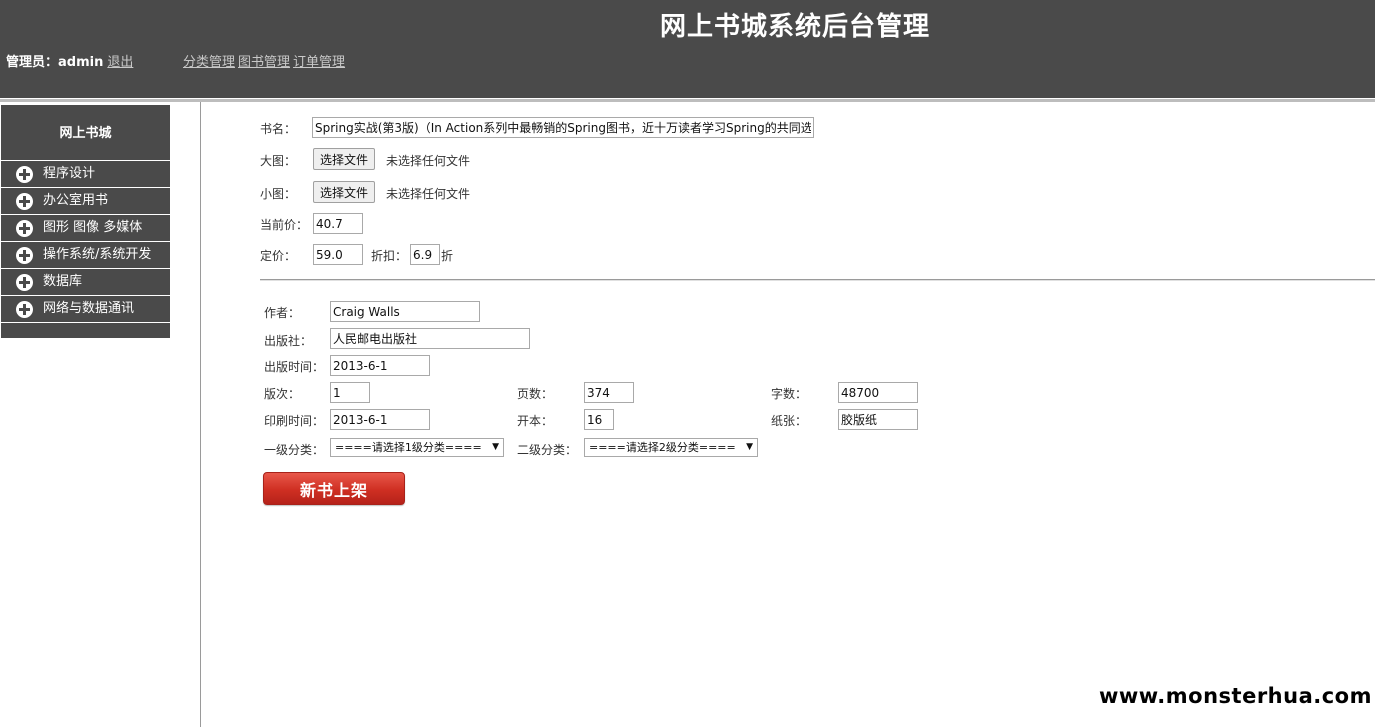 This screenshot has width=1375, height=727. I want to click on category2-label: 二级分类：, so click(547, 450).